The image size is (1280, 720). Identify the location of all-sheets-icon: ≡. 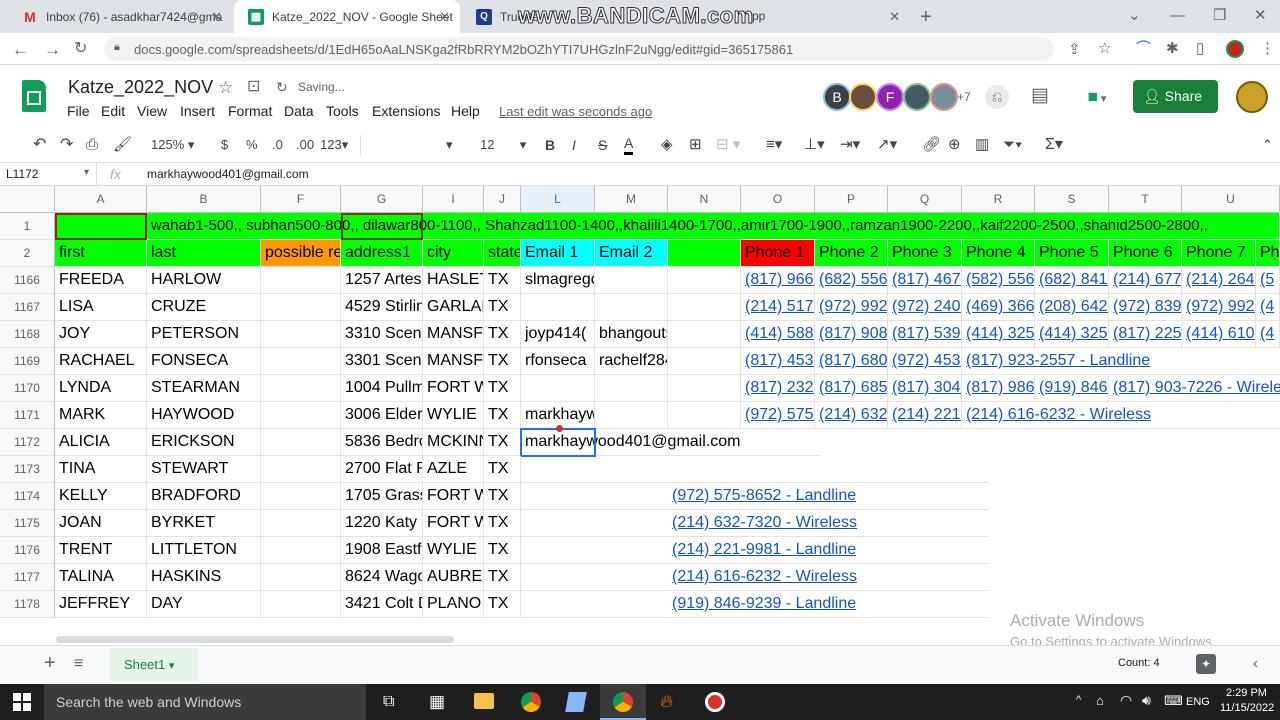
(78, 664).